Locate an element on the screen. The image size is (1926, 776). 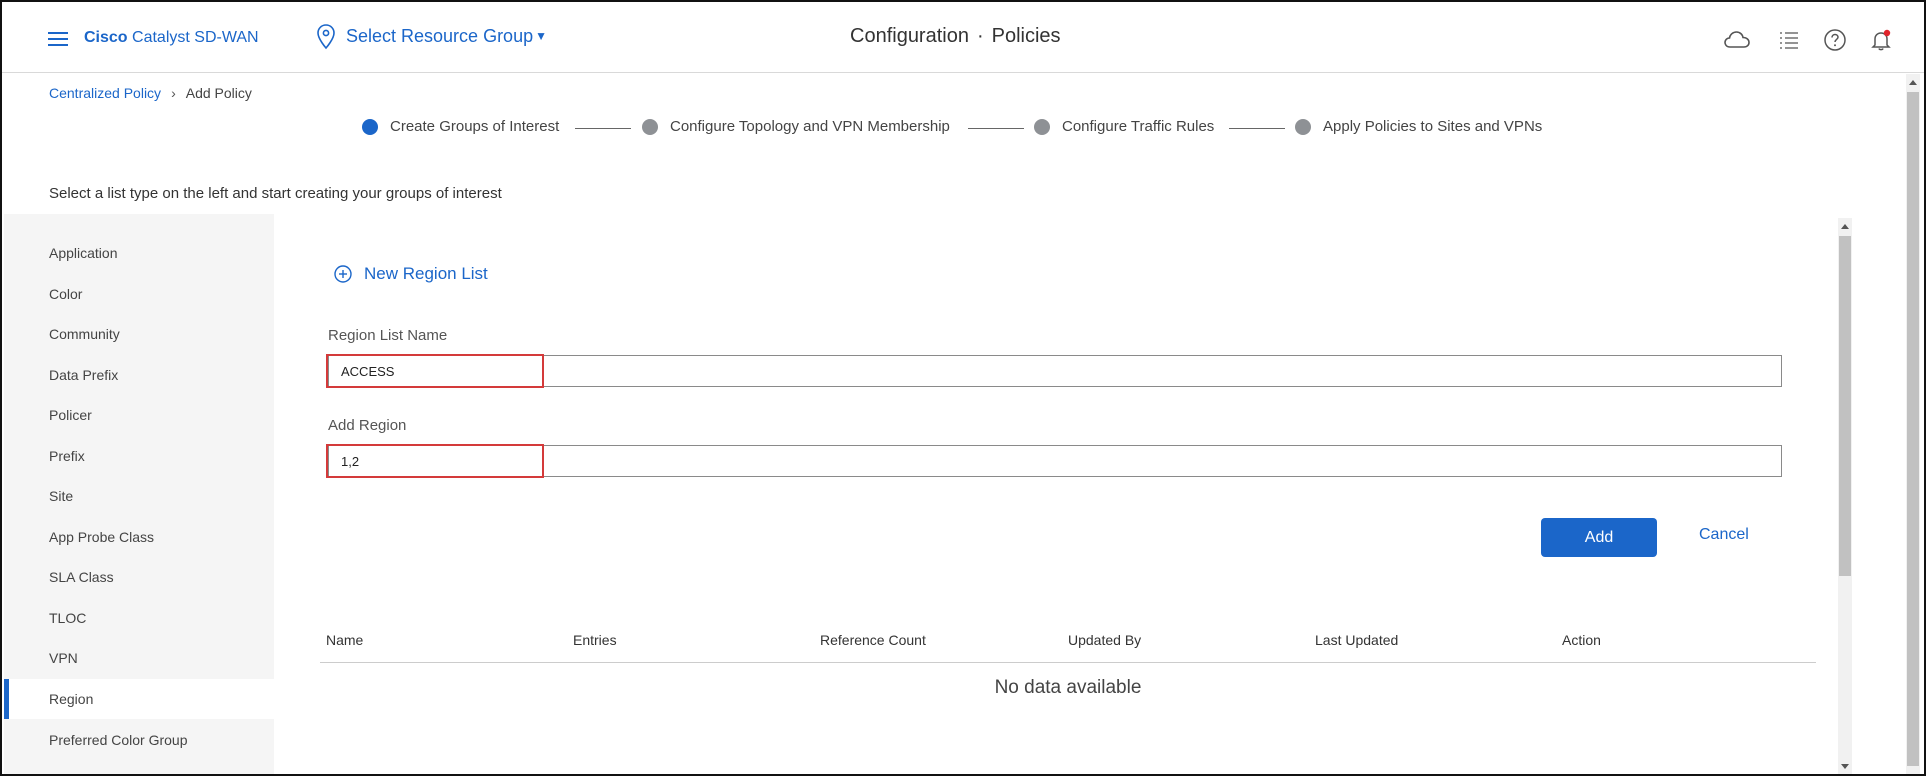
sidebar-item-application: Application is located at coordinates (139, 253).